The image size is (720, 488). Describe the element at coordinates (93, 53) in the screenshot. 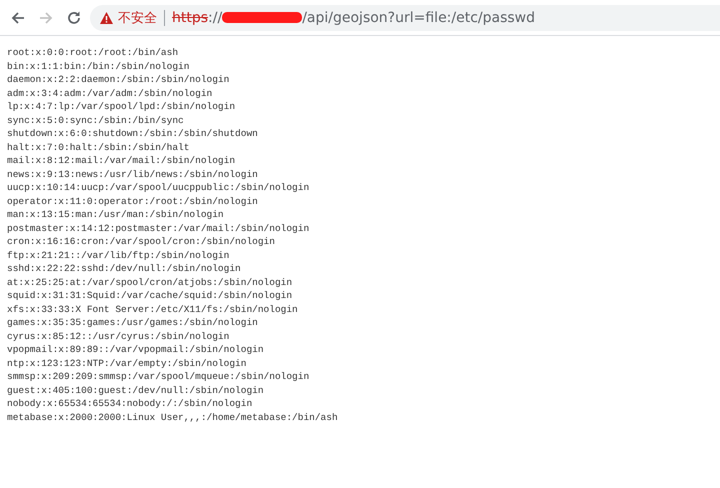

I see `text-line: root:x:0:0:root:/root:/bin/ash` at that location.